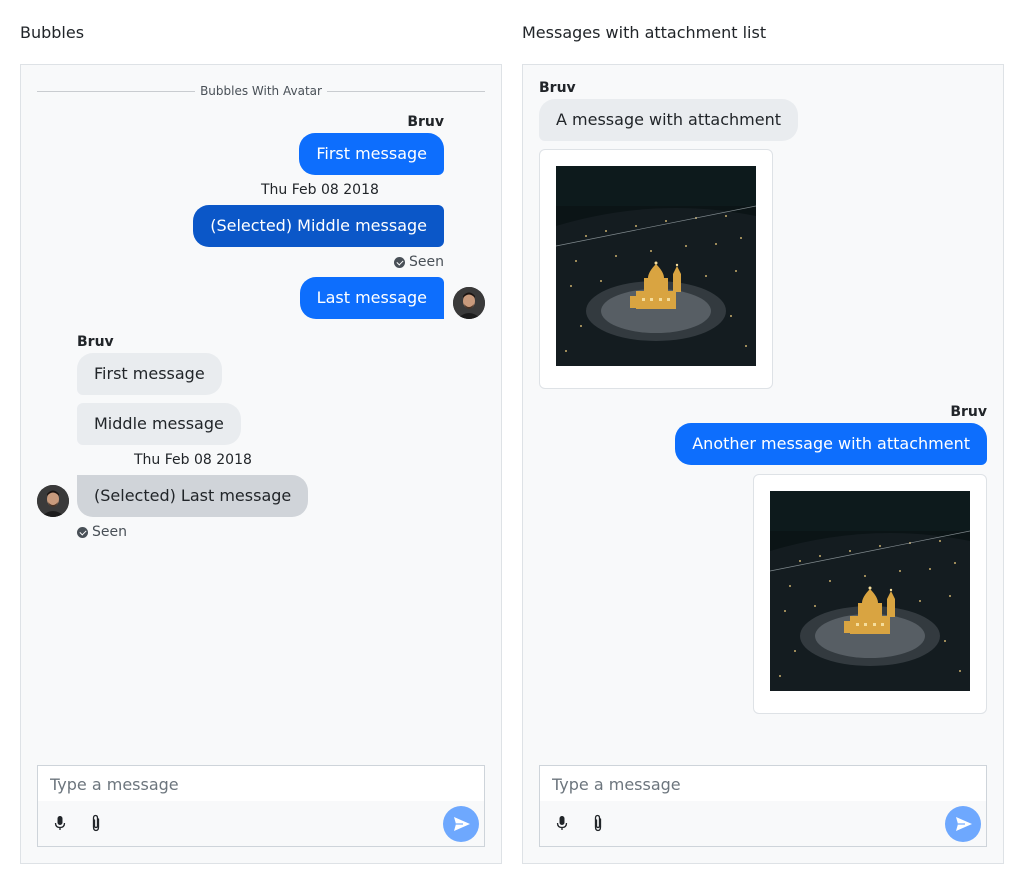 This screenshot has width=1024, height=884. Describe the element at coordinates (52, 32) in the screenshot. I see `section-title-bubbles: Bubbles` at that location.